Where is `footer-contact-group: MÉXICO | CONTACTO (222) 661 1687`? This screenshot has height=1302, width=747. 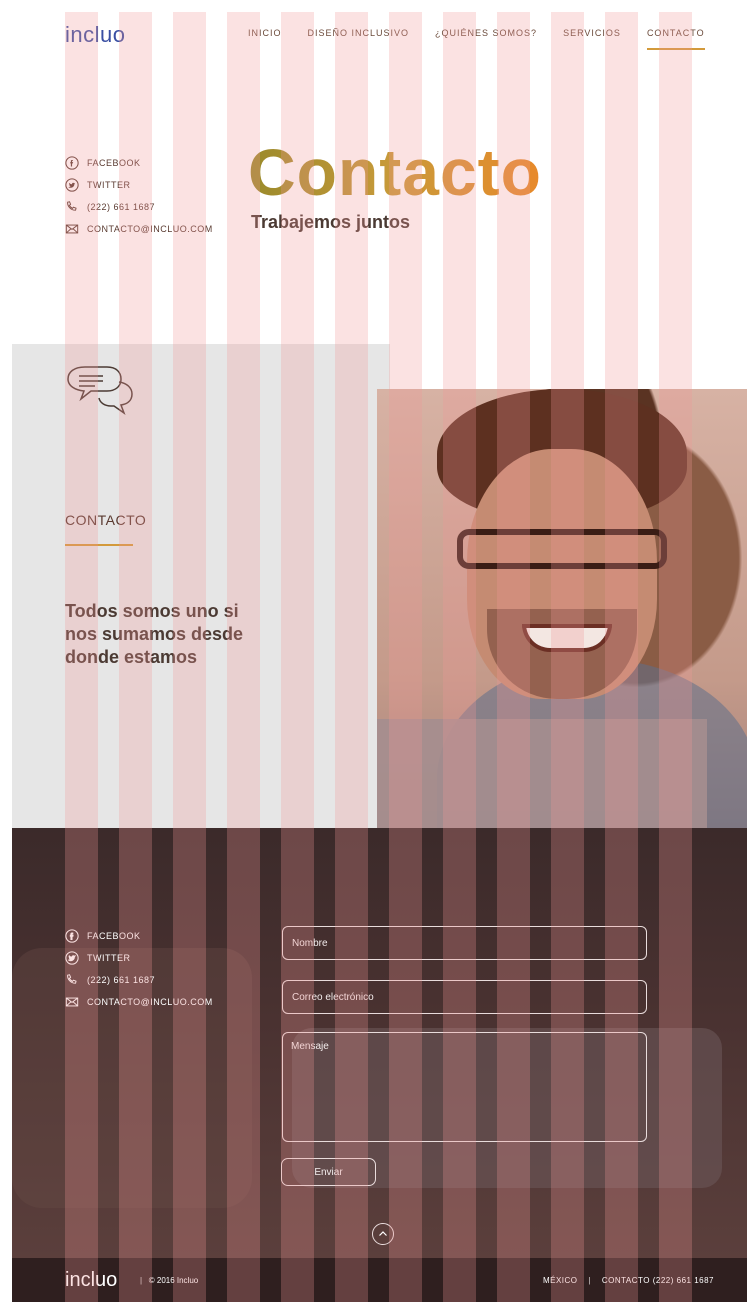 footer-contact-group: MÉXICO | CONTACTO (222) 661 1687 is located at coordinates (628, 1280).